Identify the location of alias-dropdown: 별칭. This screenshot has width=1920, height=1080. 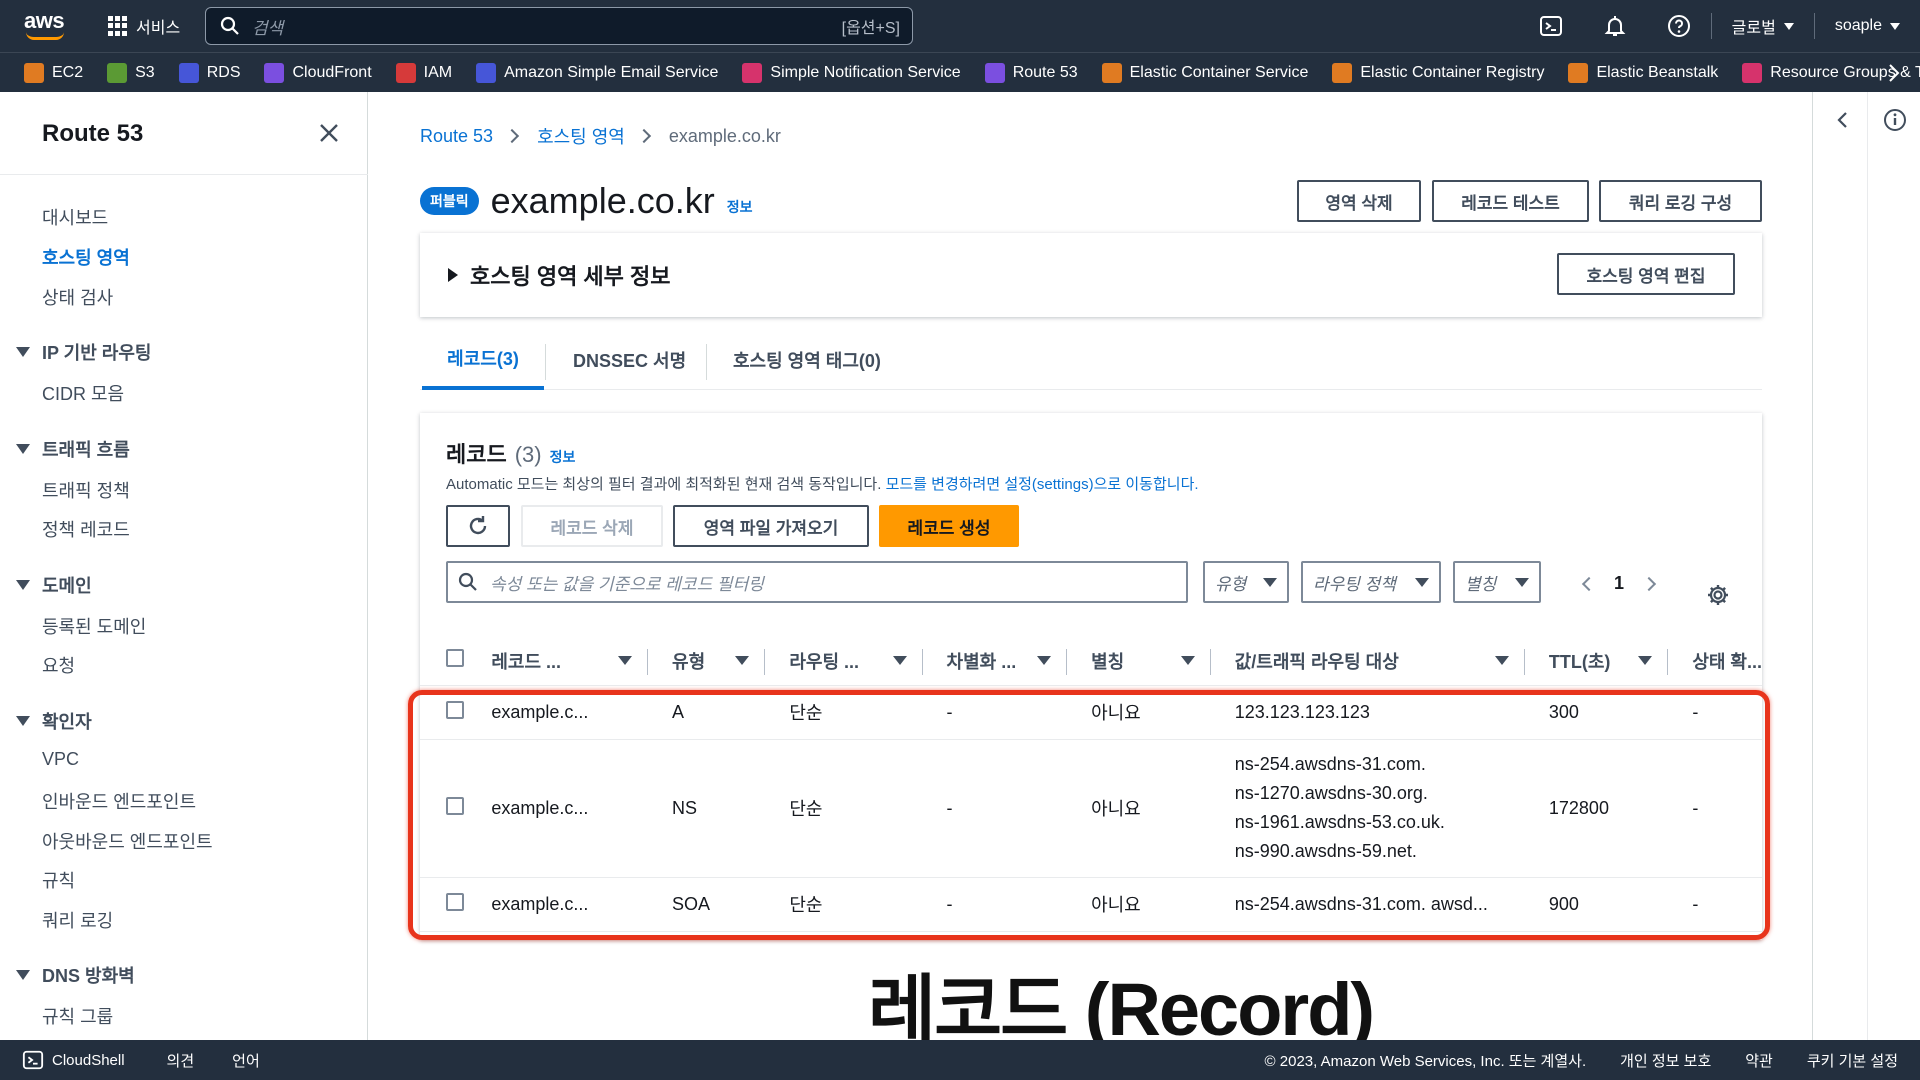
(1497, 582).